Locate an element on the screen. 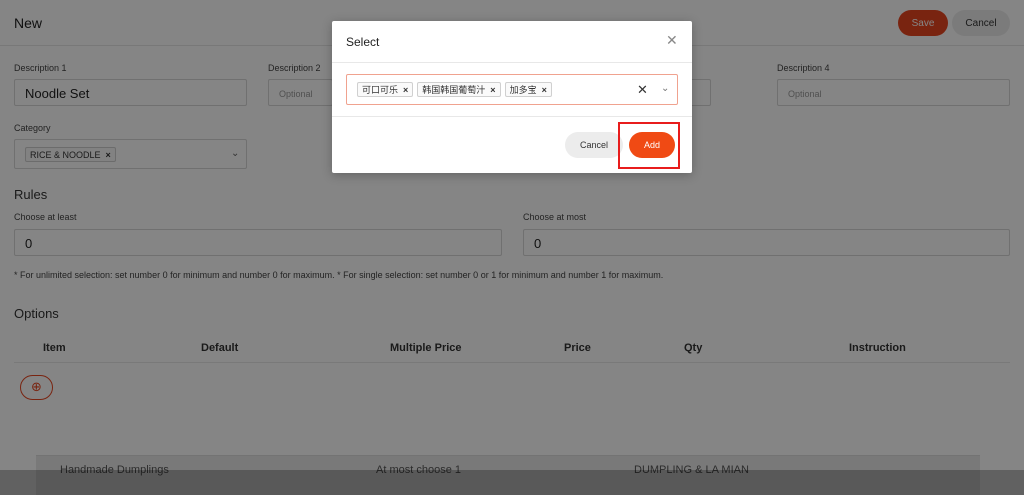  item-multi-select: 可口可乐 × 韩国韩国葡萄汁 × 加多宝 × ✕ ⌄ is located at coordinates (512, 89).